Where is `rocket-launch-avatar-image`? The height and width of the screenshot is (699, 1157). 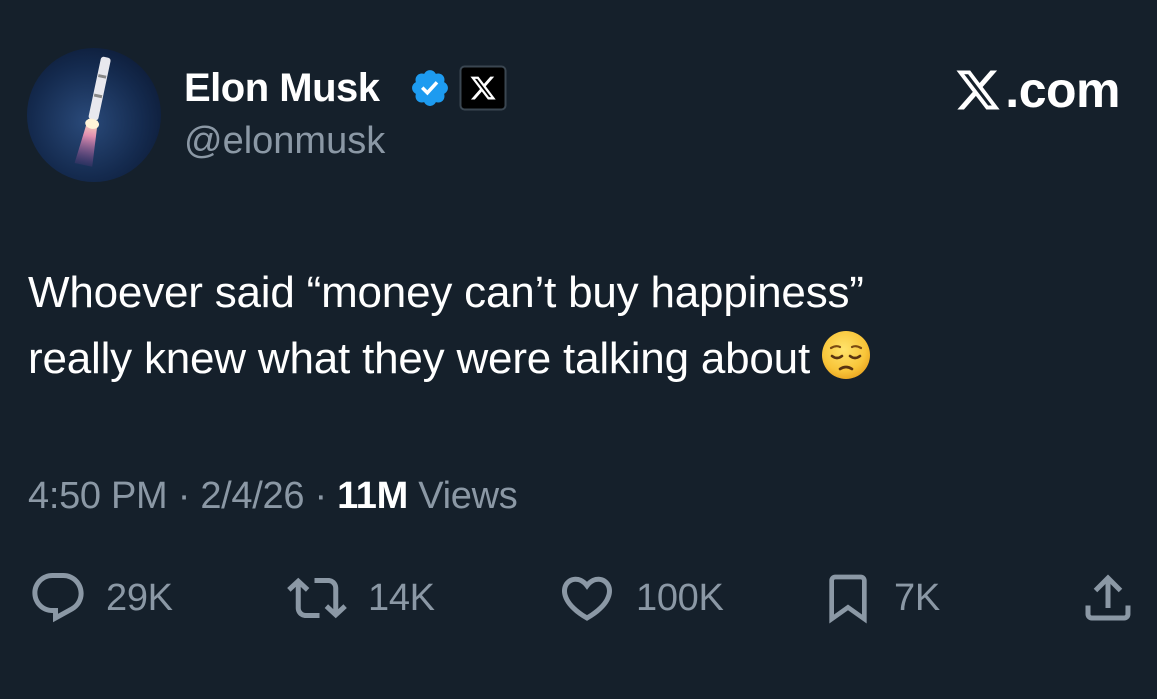
rocket-launch-avatar-image is located at coordinates (94, 115).